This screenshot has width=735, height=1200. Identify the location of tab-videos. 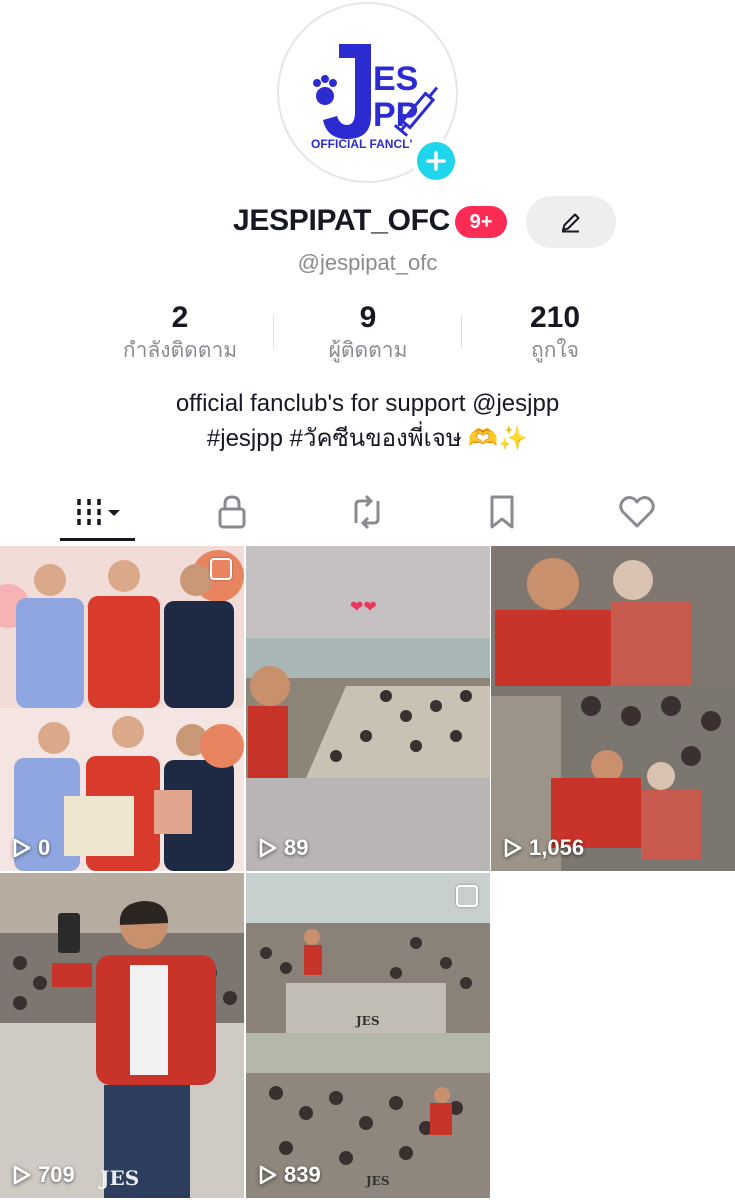
(97, 512).